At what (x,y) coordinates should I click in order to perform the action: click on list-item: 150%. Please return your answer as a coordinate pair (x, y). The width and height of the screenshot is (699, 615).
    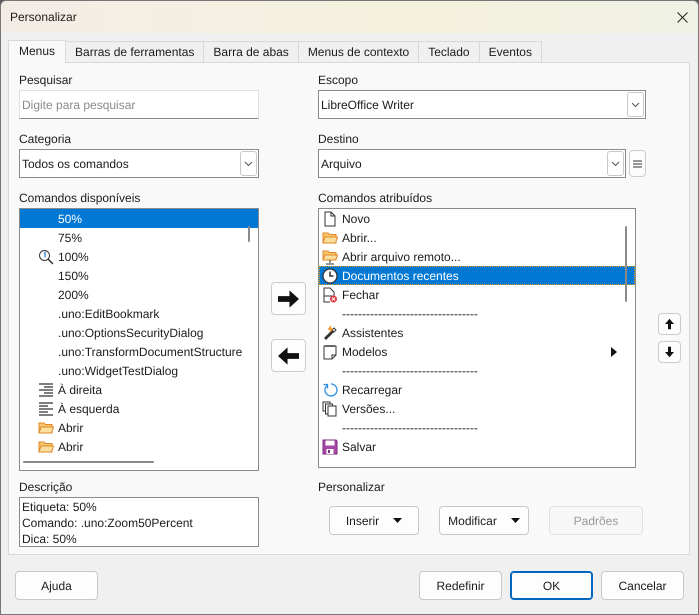
    Looking at the image, I should click on (139, 275).